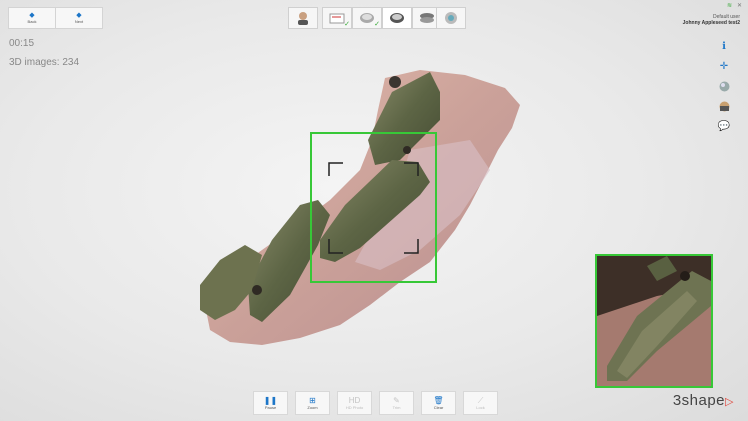 This screenshot has height=421, width=748. Describe the element at coordinates (480, 400) in the screenshot. I see `lock-icon: ⟋` at that location.